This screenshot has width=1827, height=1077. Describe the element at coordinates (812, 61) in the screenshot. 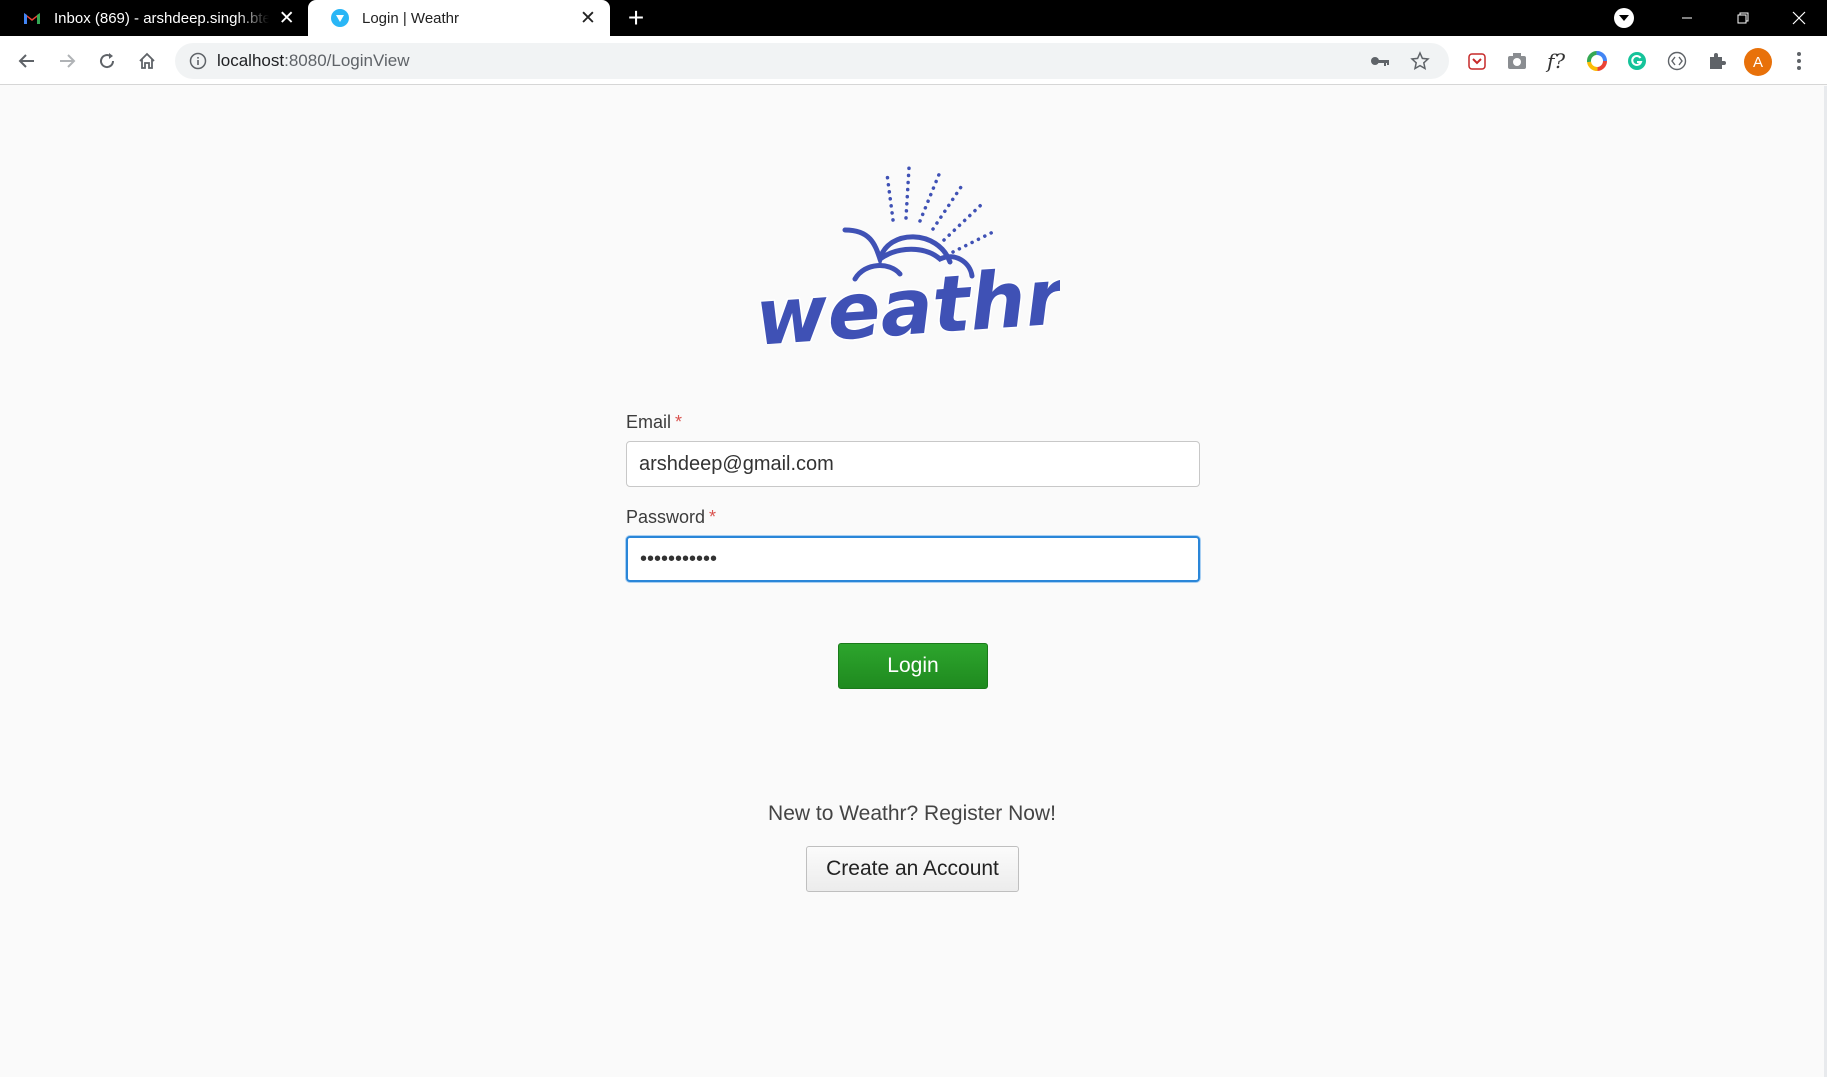

I see `address-bar: localhost:8080/LoginView` at that location.